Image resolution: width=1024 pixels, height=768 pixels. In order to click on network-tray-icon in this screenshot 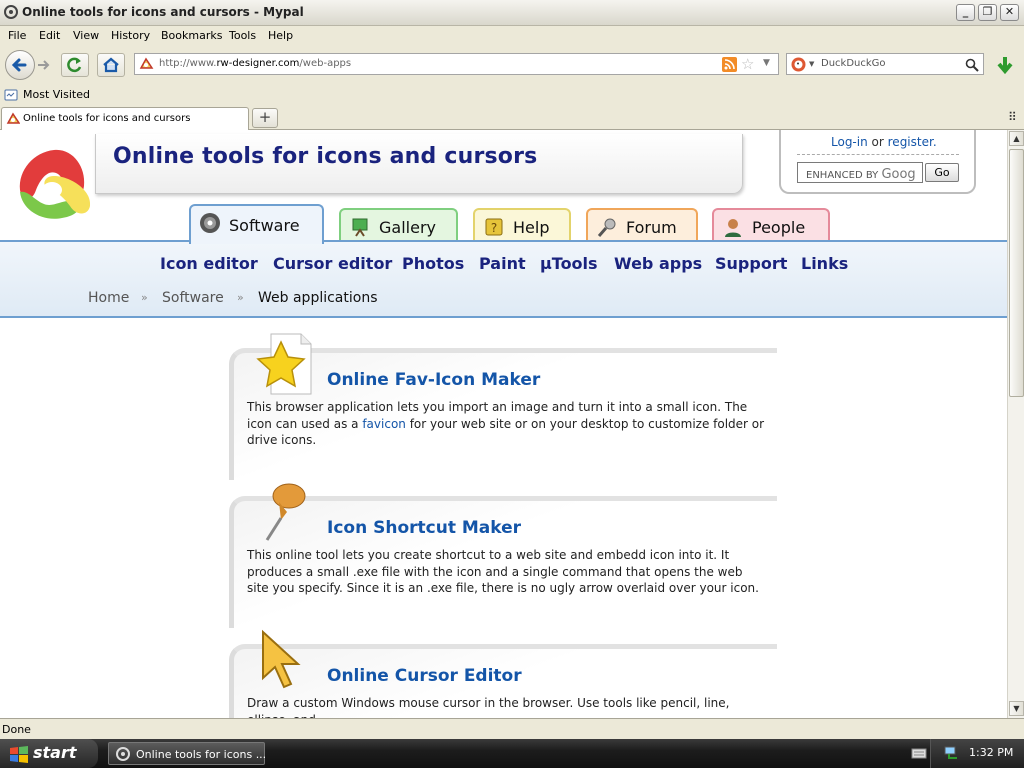, I will do `click(952, 753)`.